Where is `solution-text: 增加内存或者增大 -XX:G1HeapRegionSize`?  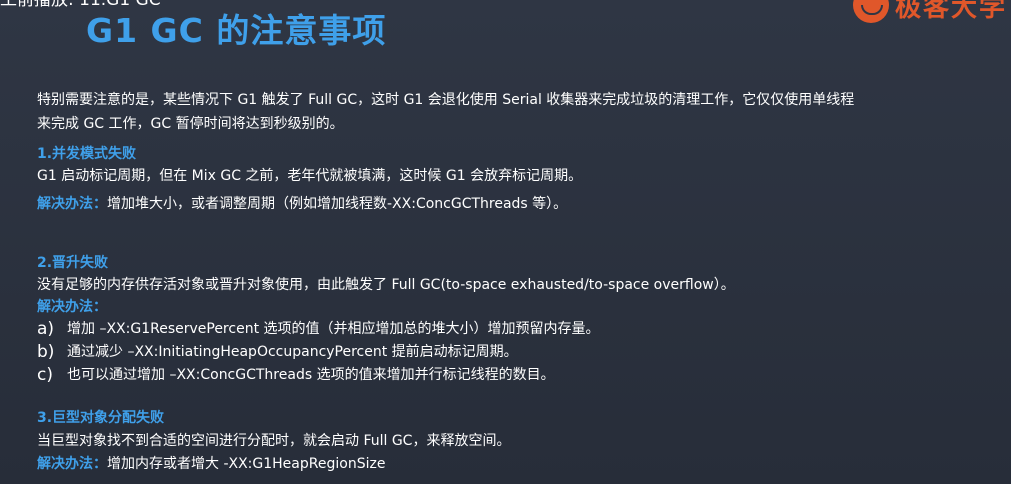
solution-text: 增加内存或者增大 -XX:G1HeapRegionSize is located at coordinates (246, 464).